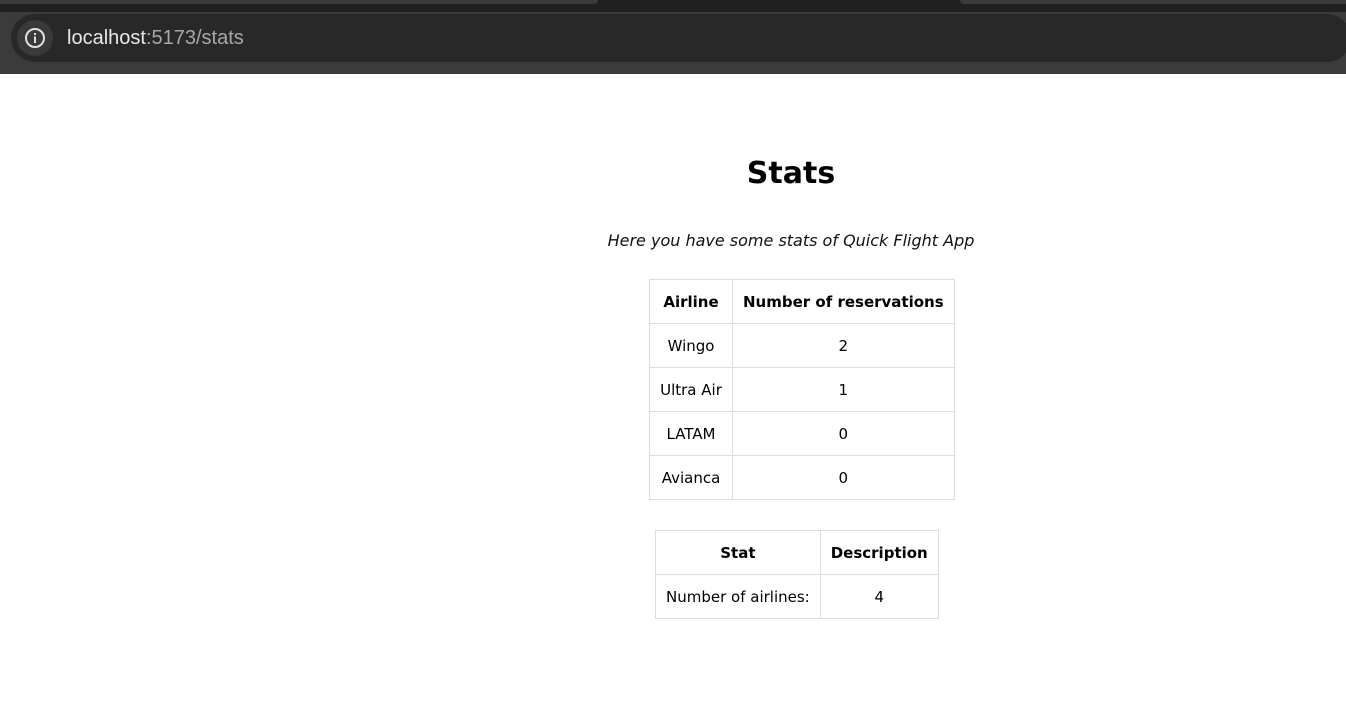 The width and height of the screenshot is (1346, 712). Describe the element at coordinates (843, 345) in the screenshot. I see `reservation-count: 2` at that location.